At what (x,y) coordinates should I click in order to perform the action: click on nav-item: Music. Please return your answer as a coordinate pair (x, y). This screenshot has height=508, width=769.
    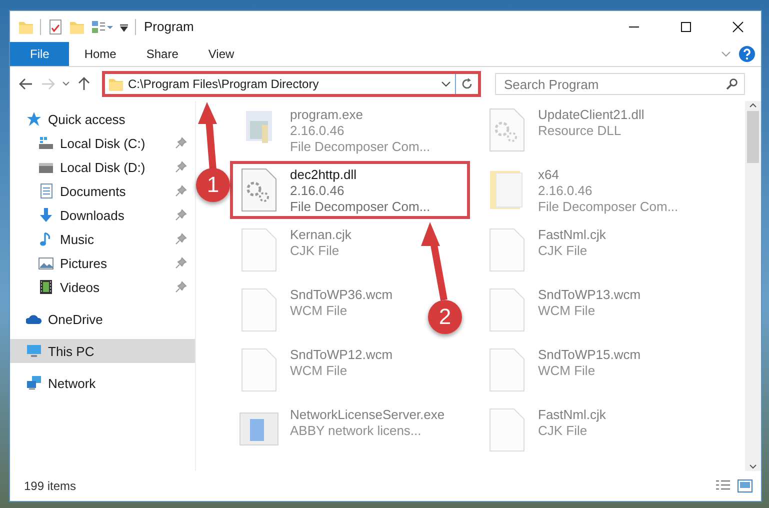
    Looking at the image, I should click on (102, 239).